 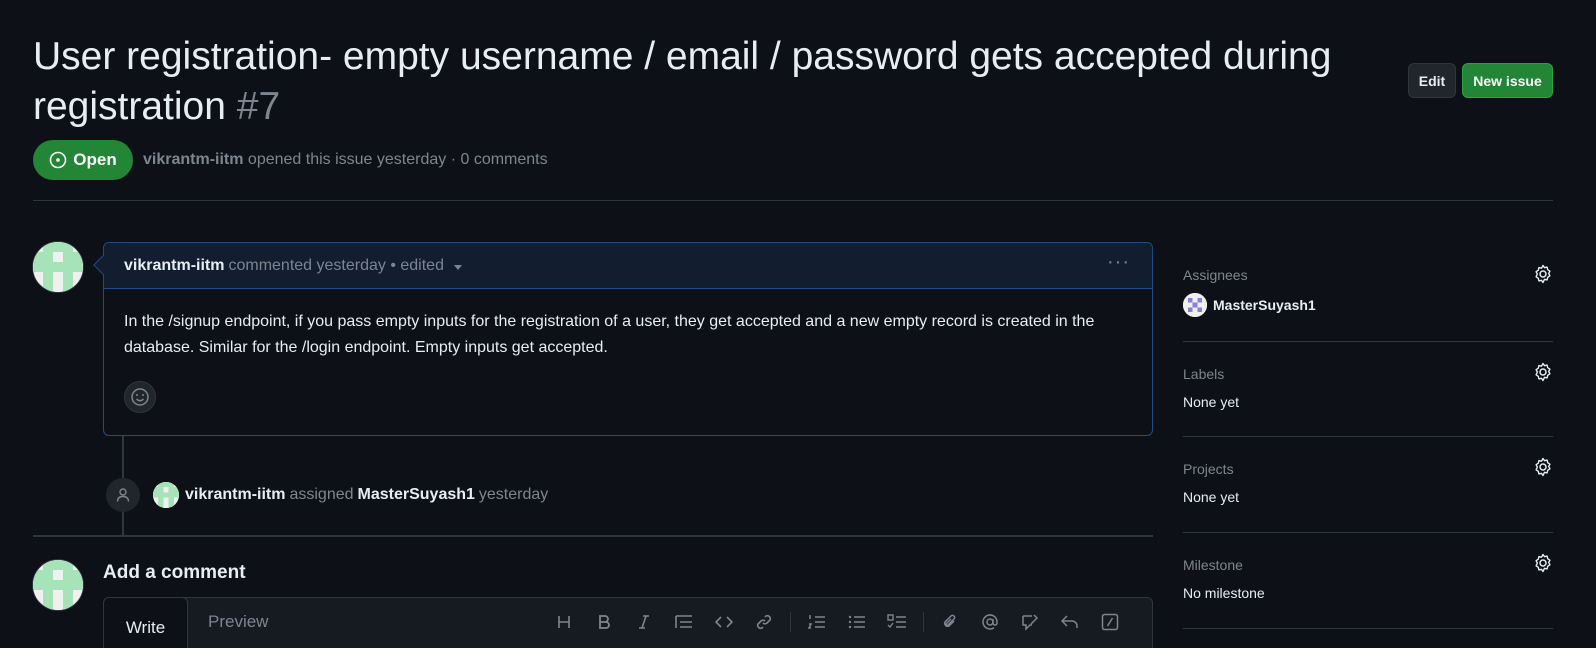 What do you see at coordinates (1368, 469) in the screenshot?
I see `sidebar-projects-title: Projects` at bounding box center [1368, 469].